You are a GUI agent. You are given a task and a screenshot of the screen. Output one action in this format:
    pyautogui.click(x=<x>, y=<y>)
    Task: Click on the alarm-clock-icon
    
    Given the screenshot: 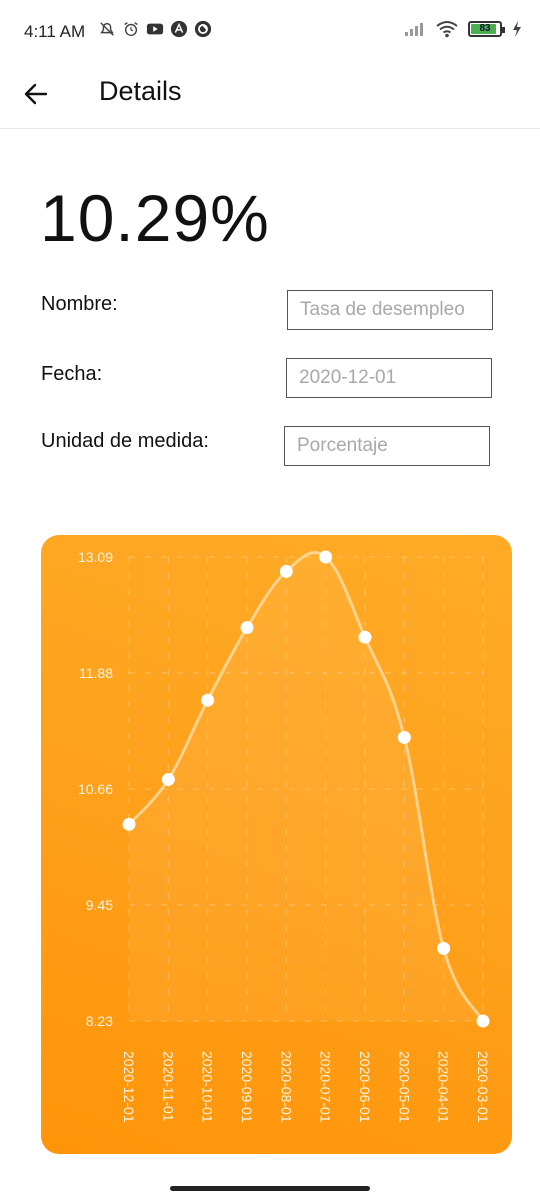 What is the action you would take?
    pyautogui.click(x=131, y=29)
    